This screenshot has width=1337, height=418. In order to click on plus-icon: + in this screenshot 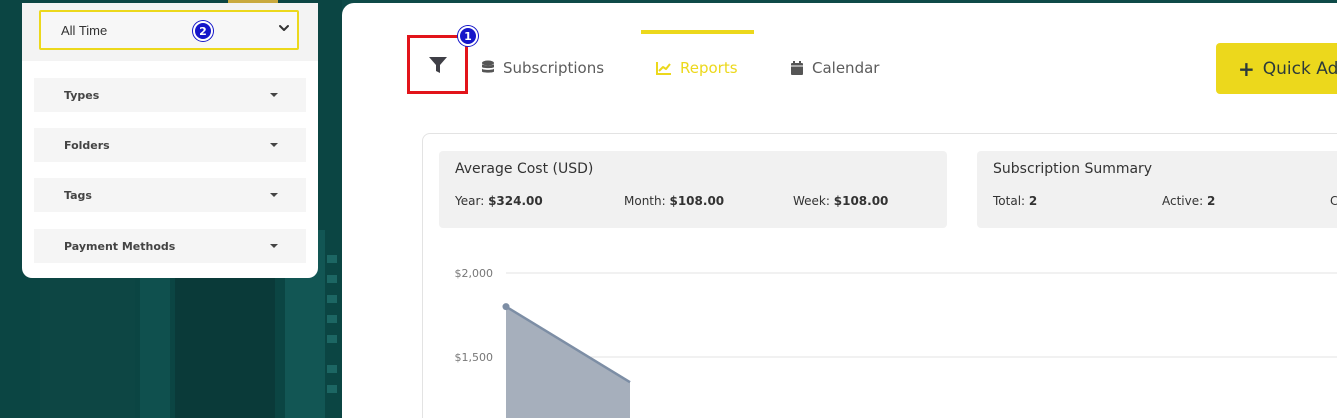, I will do `click(1246, 68)`.